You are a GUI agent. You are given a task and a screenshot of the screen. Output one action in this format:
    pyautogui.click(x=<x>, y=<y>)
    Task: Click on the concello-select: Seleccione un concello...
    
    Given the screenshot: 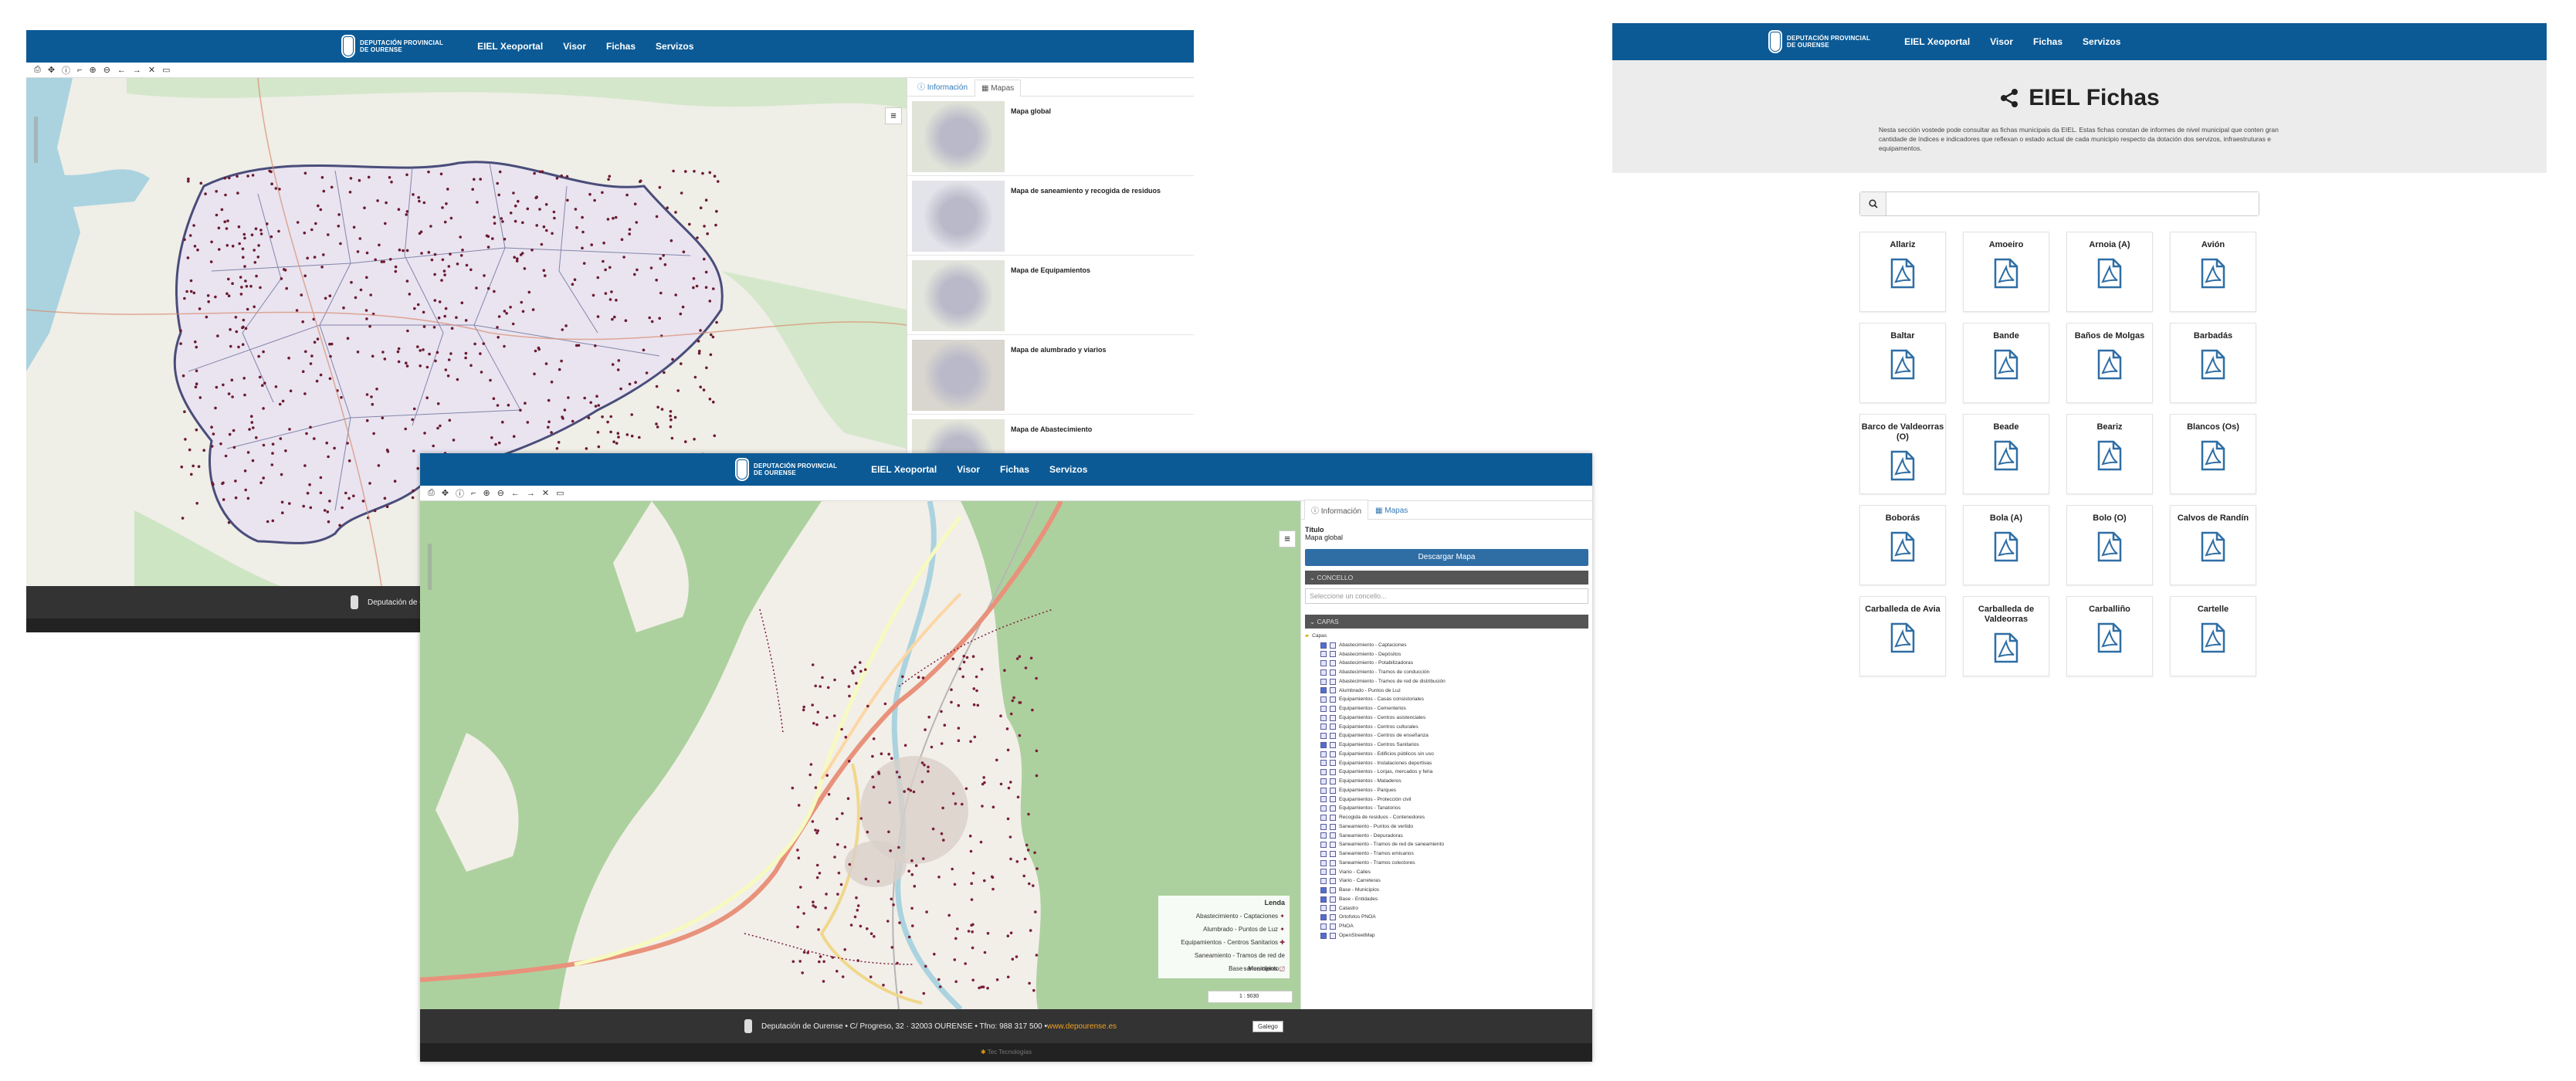 What is the action you would take?
    pyautogui.click(x=1446, y=596)
    